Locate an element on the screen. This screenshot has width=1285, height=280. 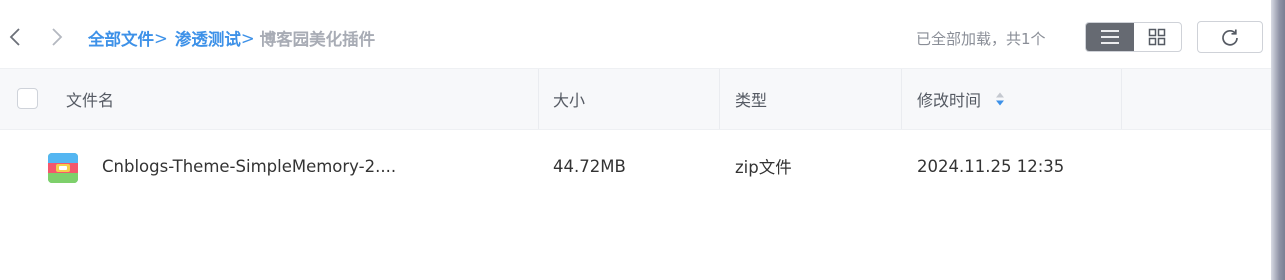
grid-view-icon is located at coordinates (1157, 37).